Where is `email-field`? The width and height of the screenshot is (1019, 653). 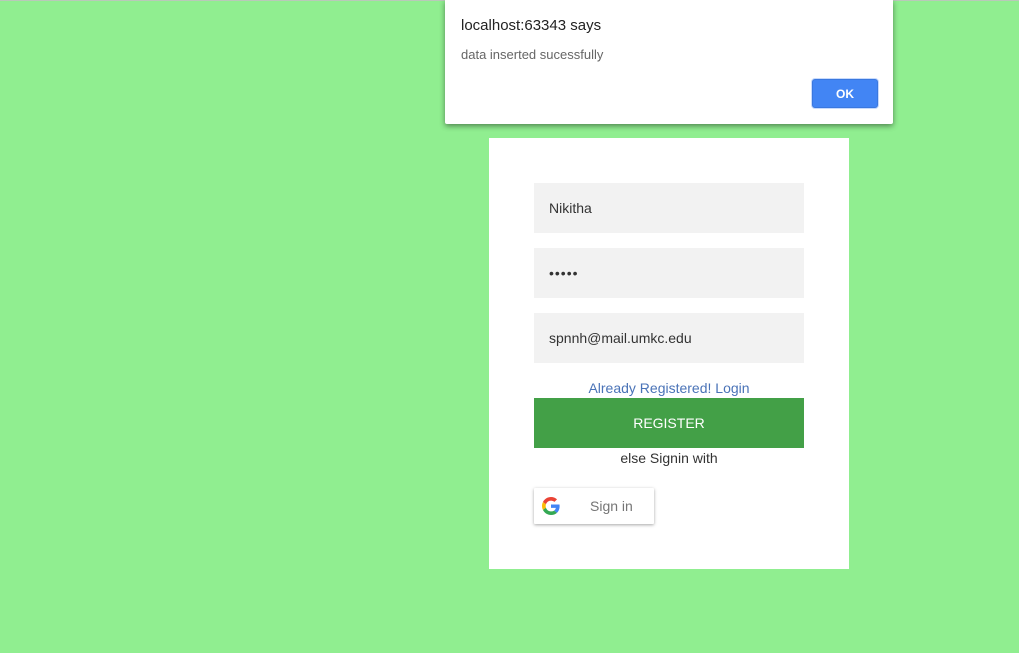
email-field is located at coordinates (669, 338).